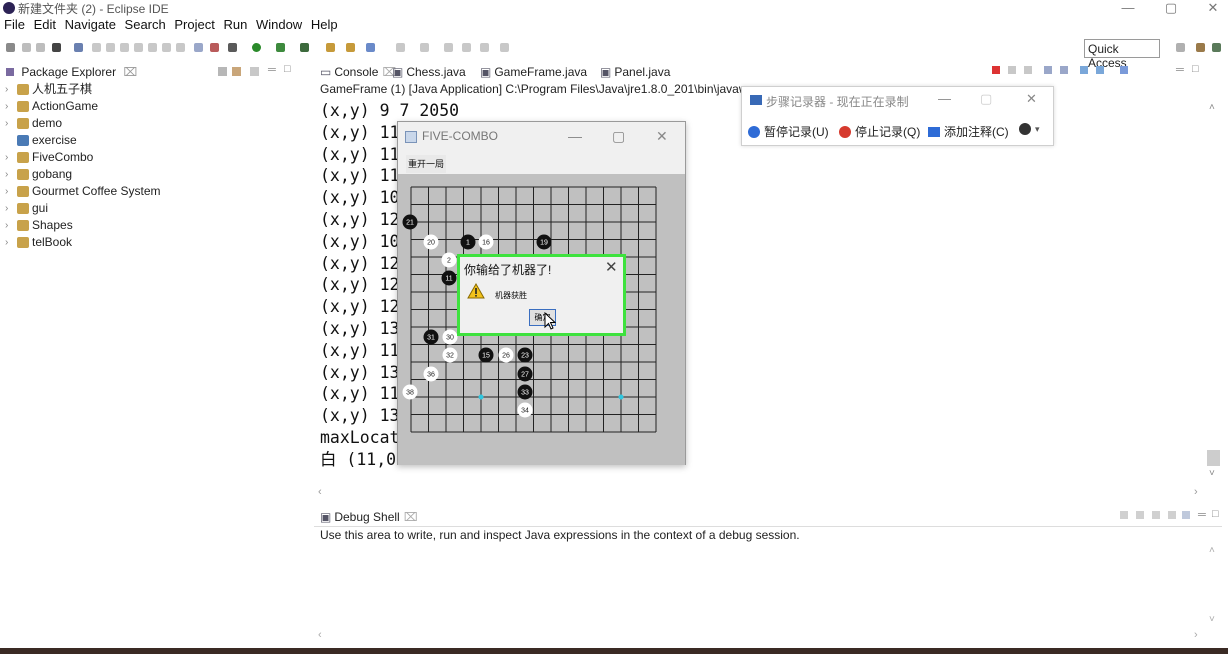 Image resolution: width=1228 pixels, height=654 pixels. What do you see at coordinates (429, 72) in the screenshot?
I see `tab-chess-java: ▣ Chess.java` at bounding box center [429, 72].